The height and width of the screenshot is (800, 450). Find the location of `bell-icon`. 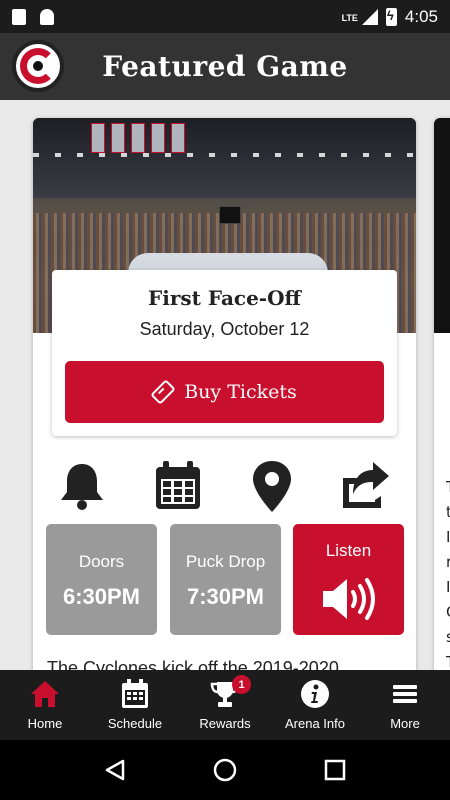

bell-icon is located at coordinates (82, 486).